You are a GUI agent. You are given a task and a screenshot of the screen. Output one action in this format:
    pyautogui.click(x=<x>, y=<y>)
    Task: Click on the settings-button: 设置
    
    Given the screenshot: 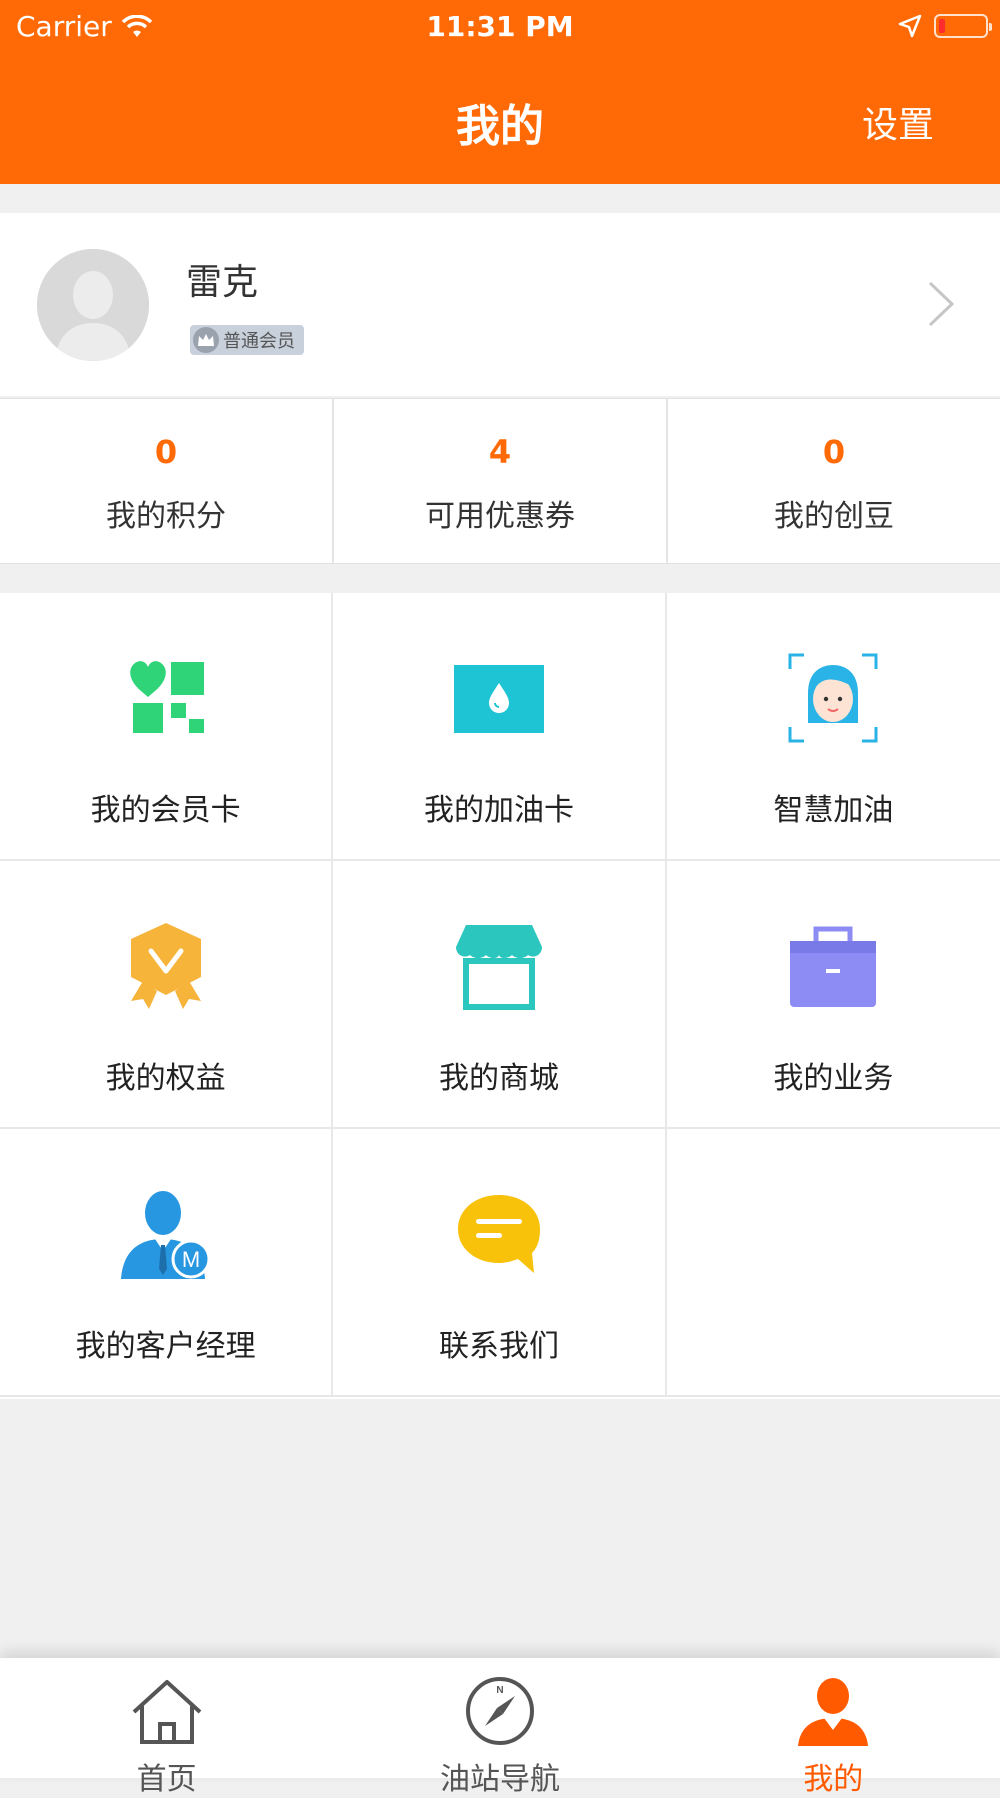 What is the action you would take?
    pyautogui.click(x=898, y=122)
    